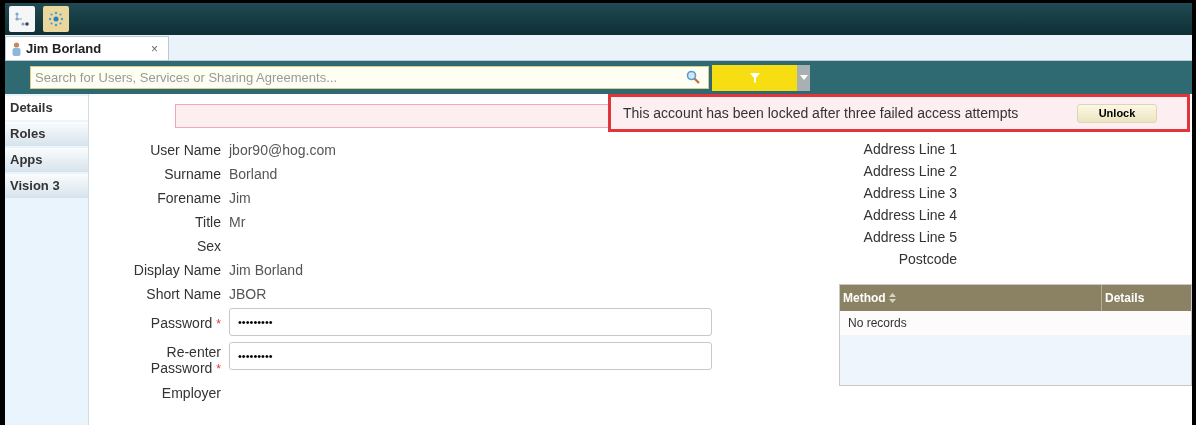 This screenshot has height=425, width=1196. I want to click on field-label: Forename, so click(189, 198).